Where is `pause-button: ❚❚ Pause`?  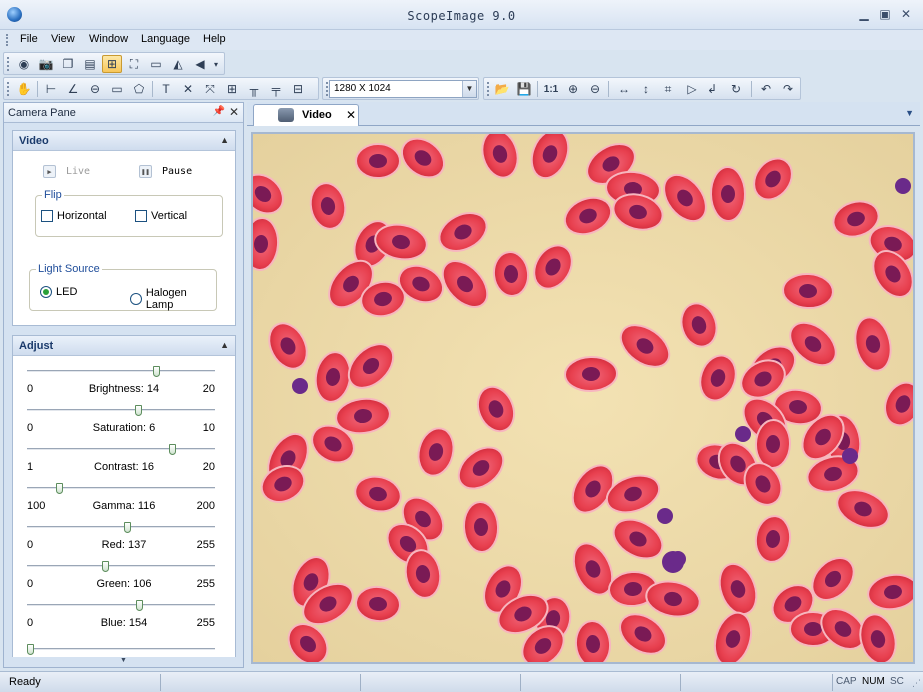 pause-button: ❚❚ Pause is located at coordinates (165, 171).